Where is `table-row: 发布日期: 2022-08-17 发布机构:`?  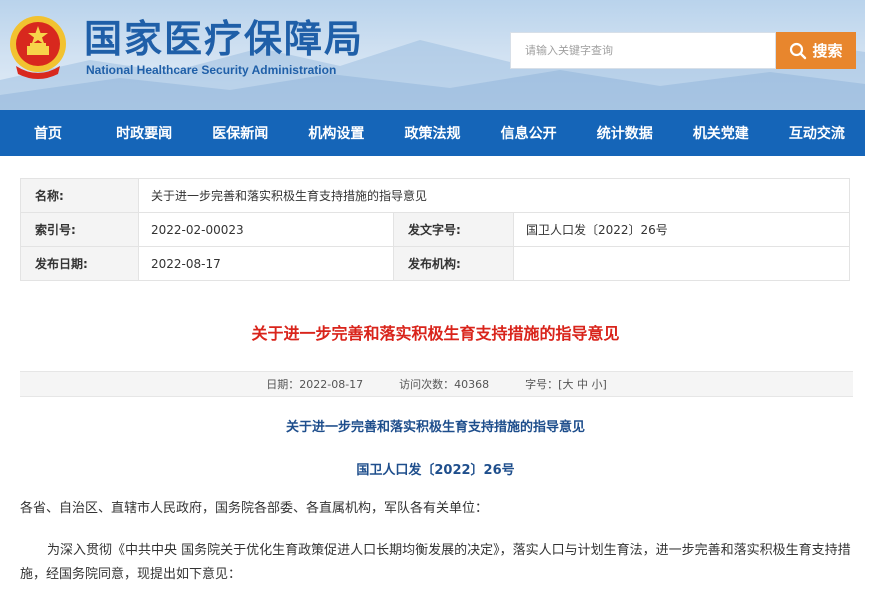 table-row: 发布日期: 2022-08-17 发布机构: is located at coordinates (435, 263).